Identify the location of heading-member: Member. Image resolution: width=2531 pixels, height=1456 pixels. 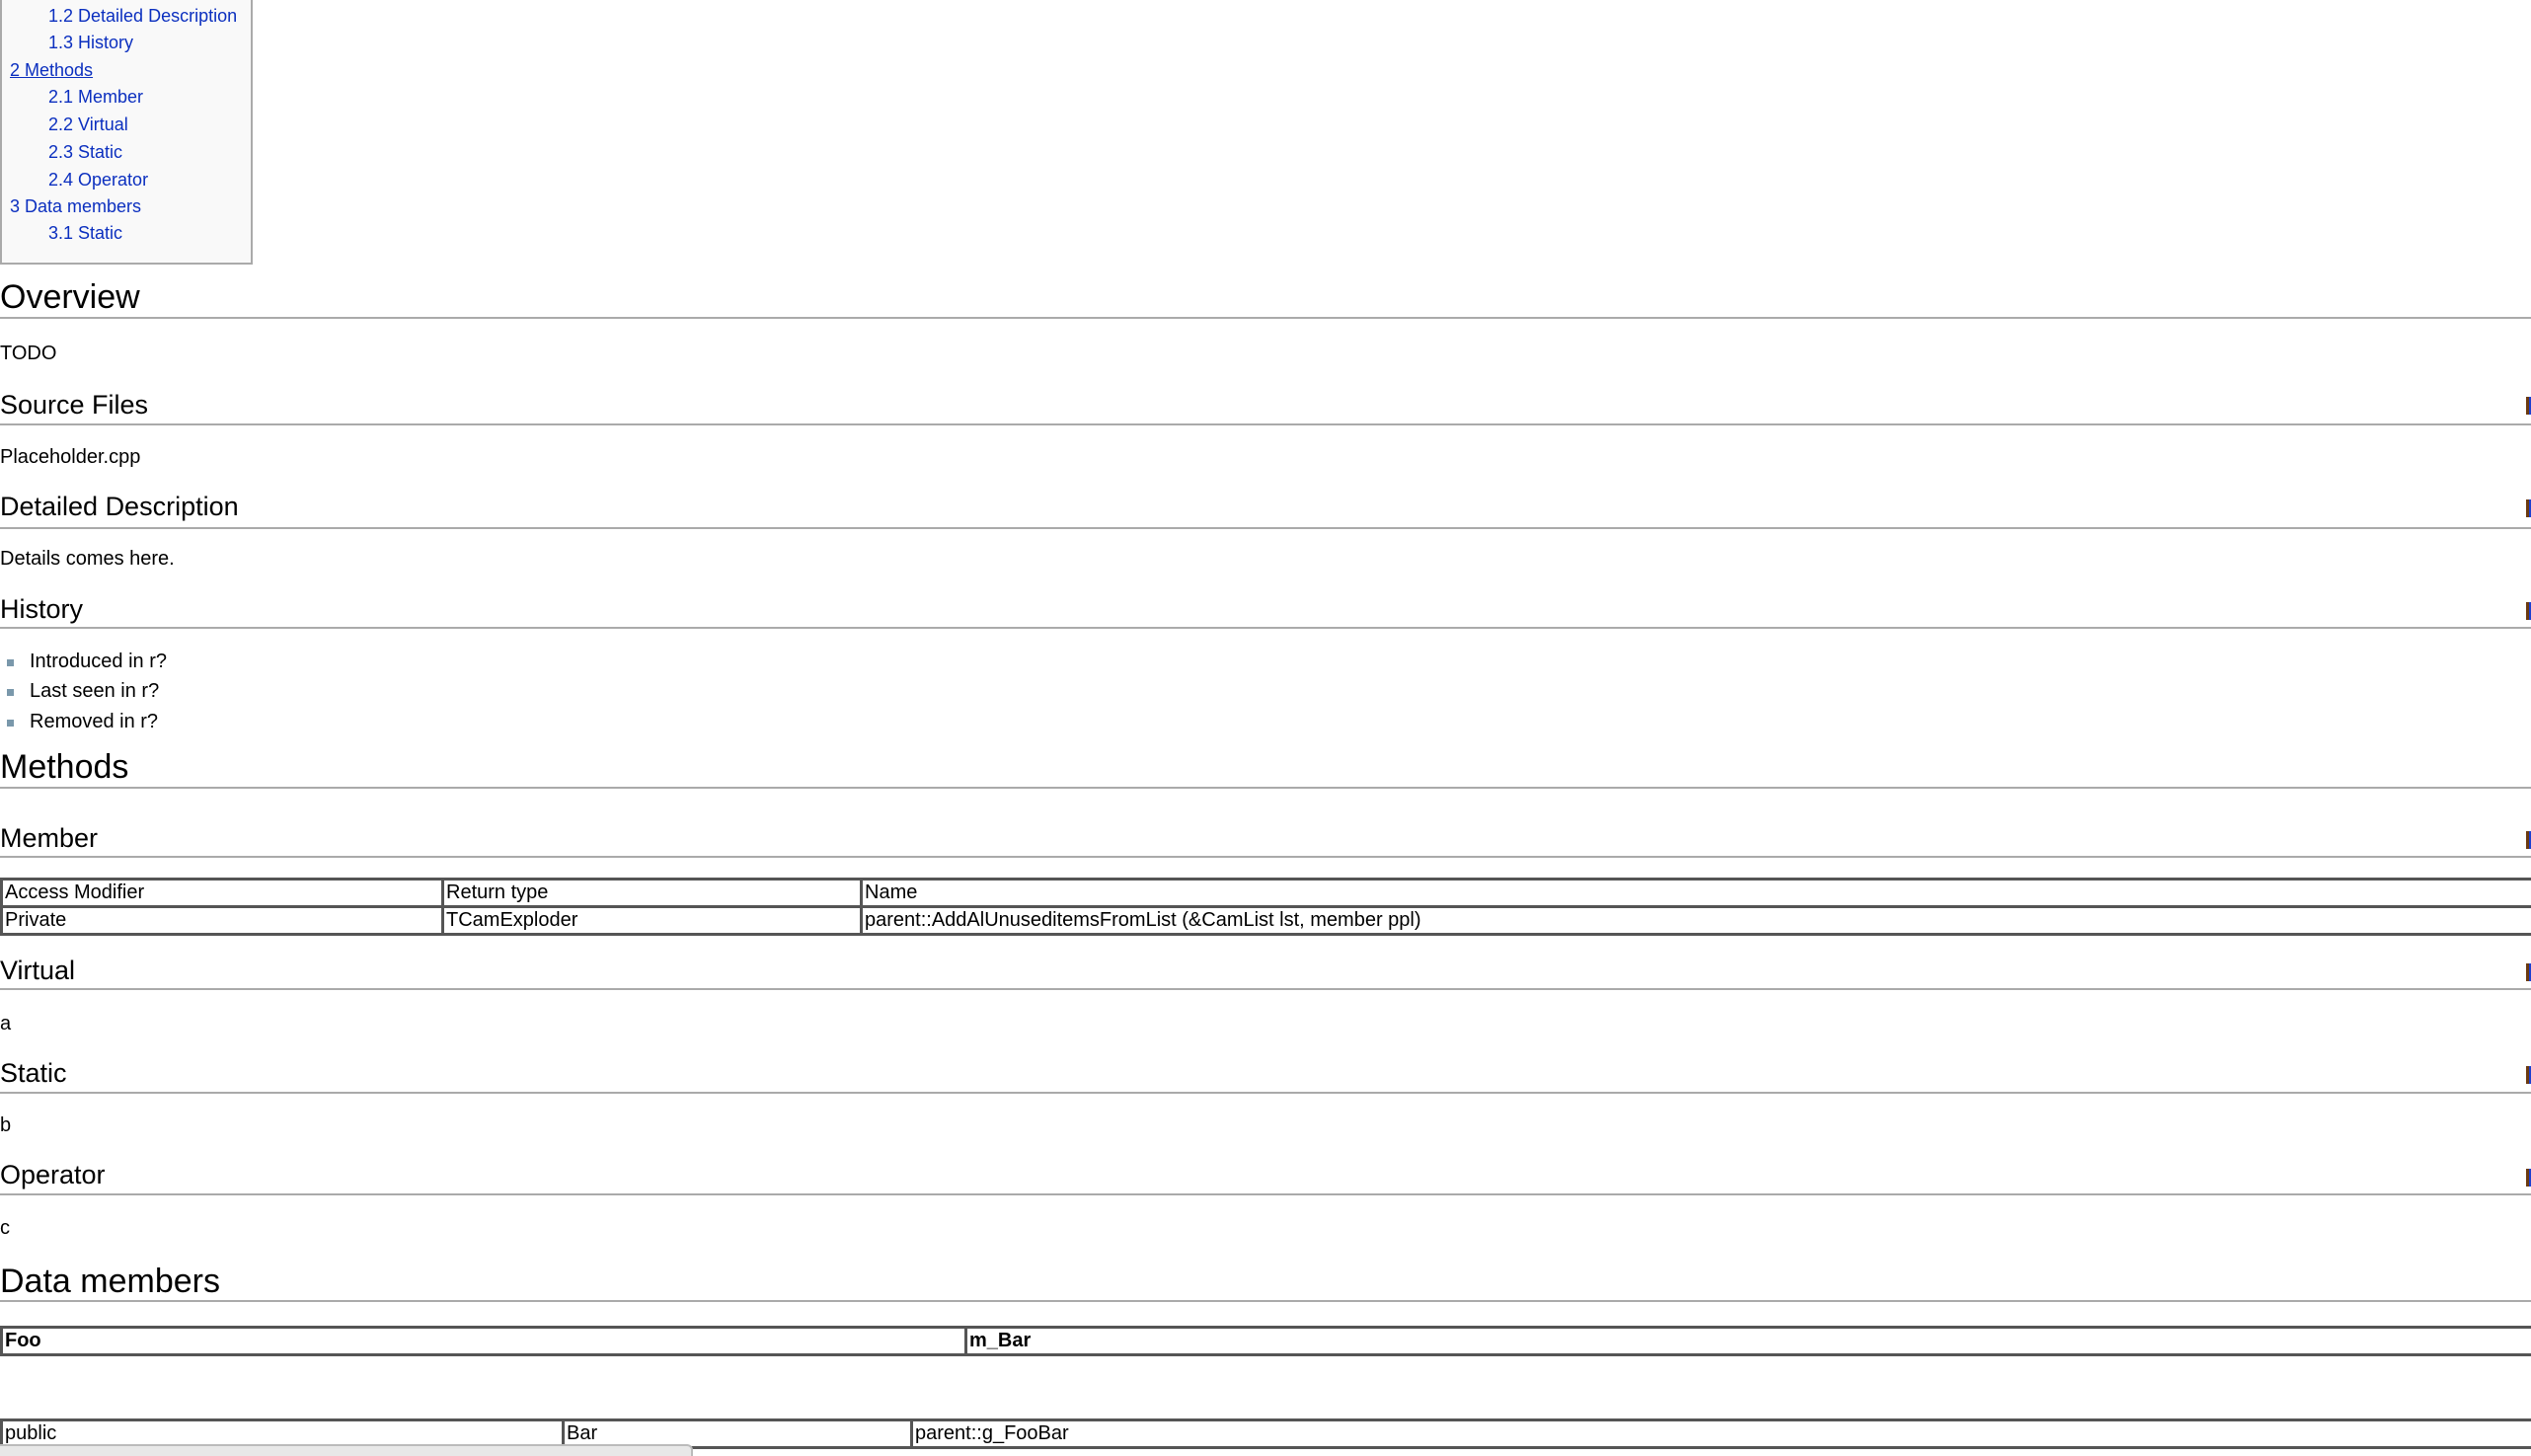
(49, 838).